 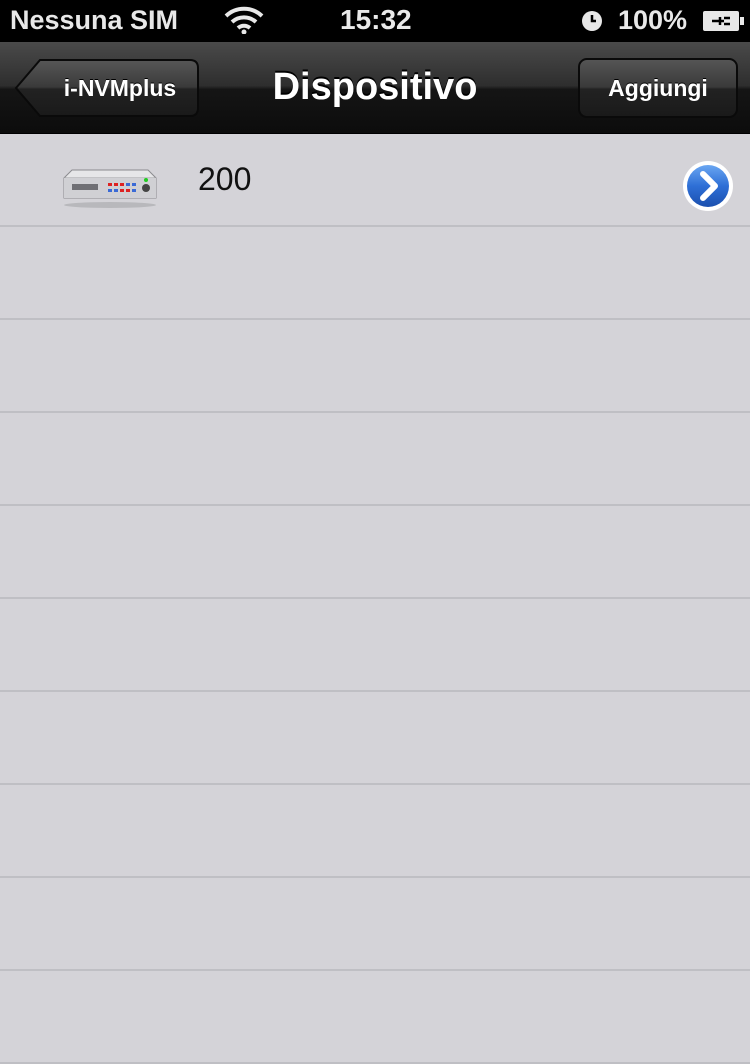 I want to click on wifi-icon, so click(x=244, y=22).